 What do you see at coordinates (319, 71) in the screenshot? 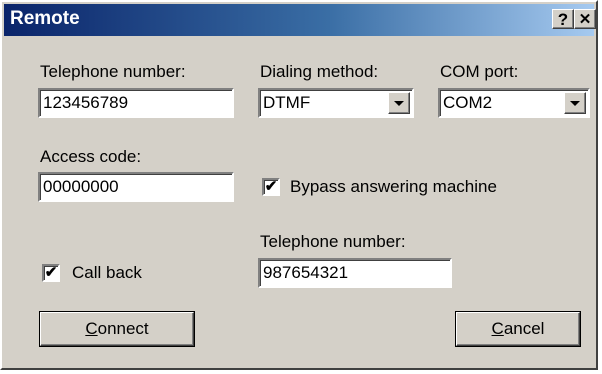
I see `dialing-method-label: Dialing method:` at bounding box center [319, 71].